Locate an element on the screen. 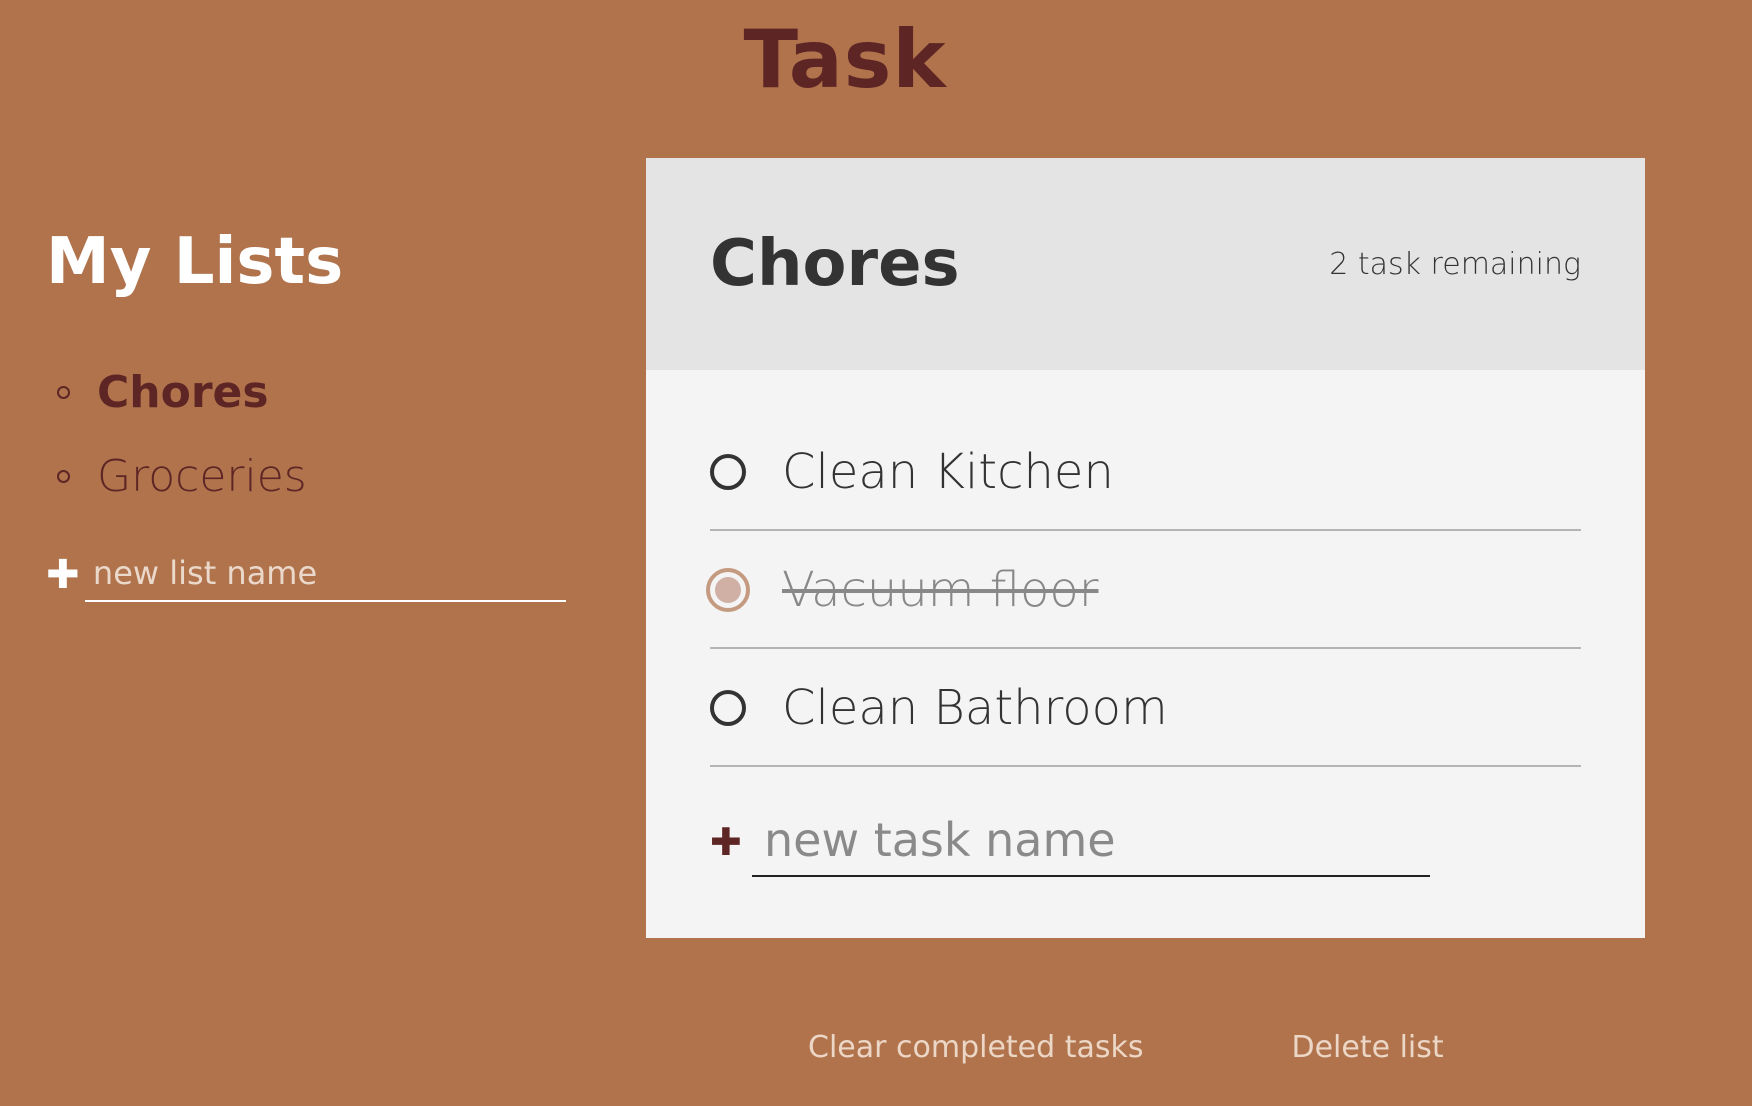  task-label: Clean Kitchen is located at coordinates (948, 472).